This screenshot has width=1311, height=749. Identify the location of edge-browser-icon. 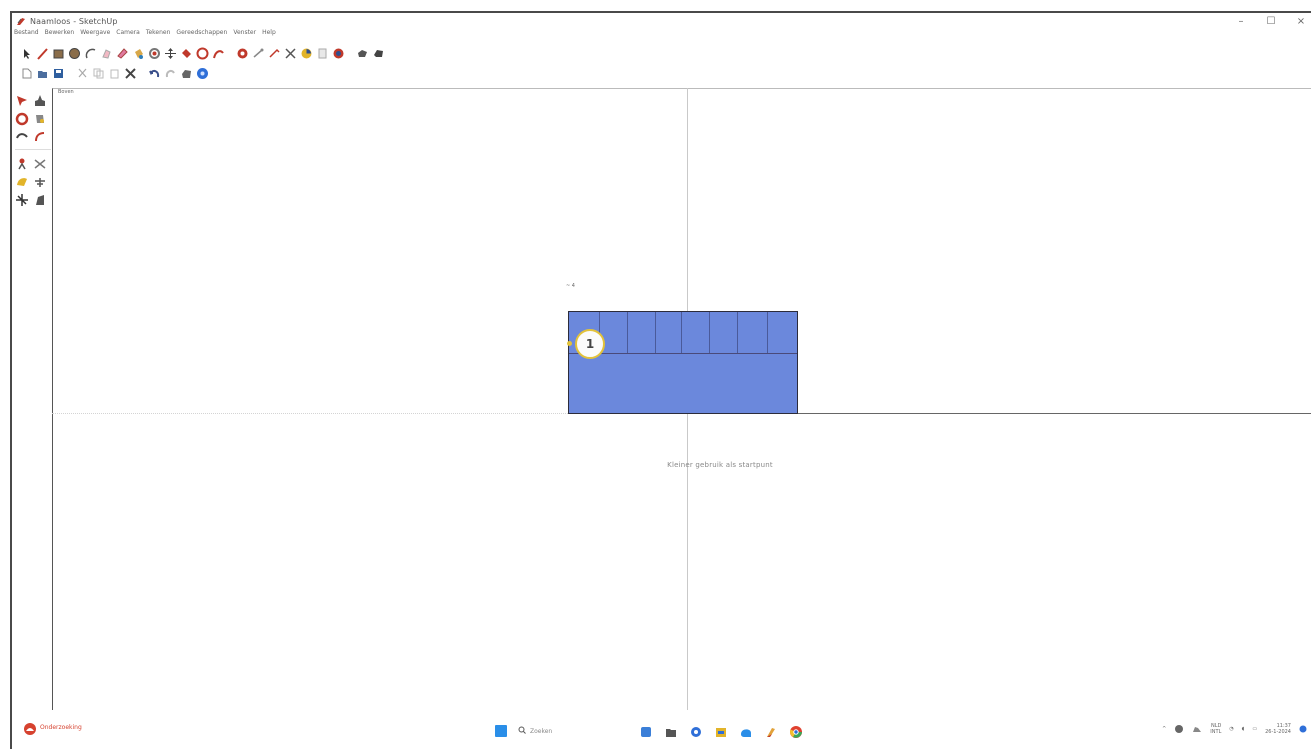
(746, 731).